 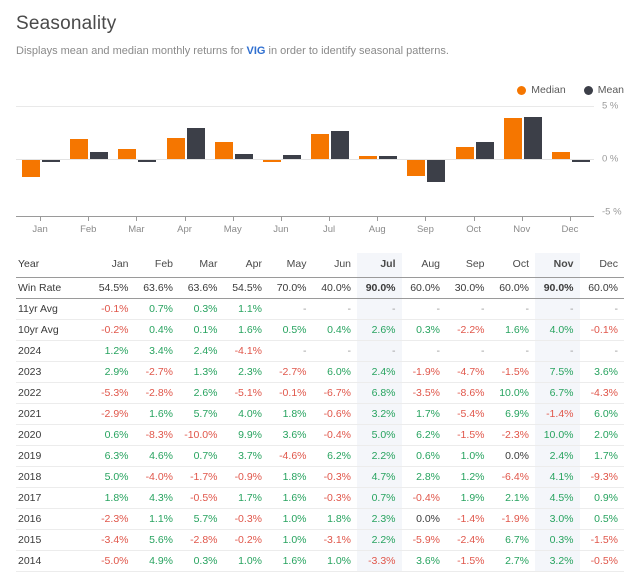 What do you see at coordinates (112, 265) in the screenshot?
I see `table-header-jan: Jan` at bounding box center [112, 265].